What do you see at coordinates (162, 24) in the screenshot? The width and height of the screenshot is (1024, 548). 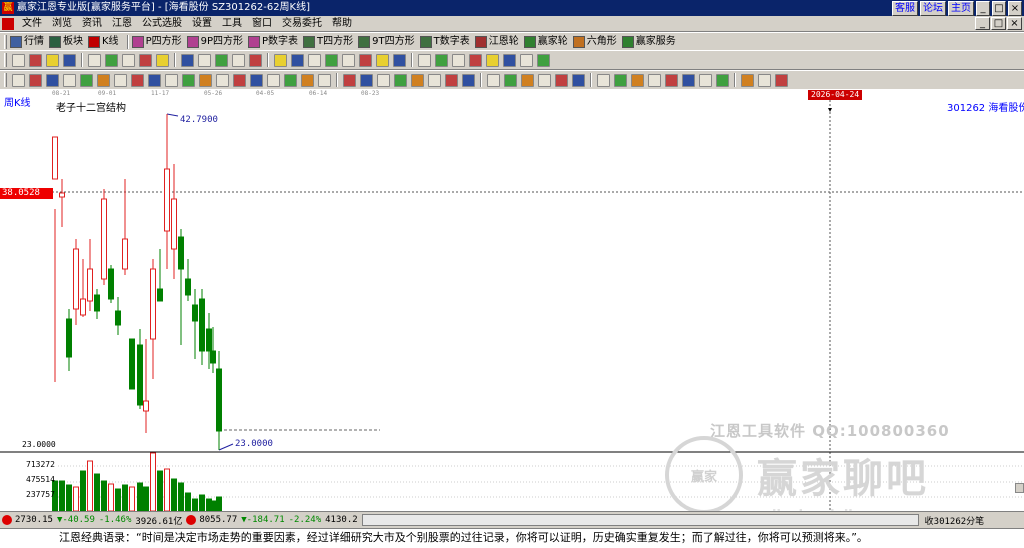 I see `menu-formula: 公式选股` at bounding box center [162, 24].